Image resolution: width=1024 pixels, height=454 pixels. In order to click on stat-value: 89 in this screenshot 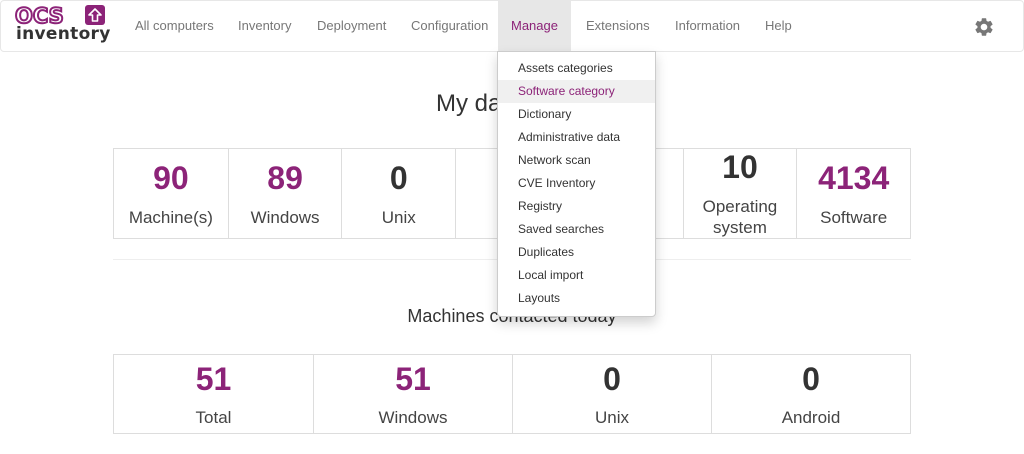, I will do `click(285, 178)`.